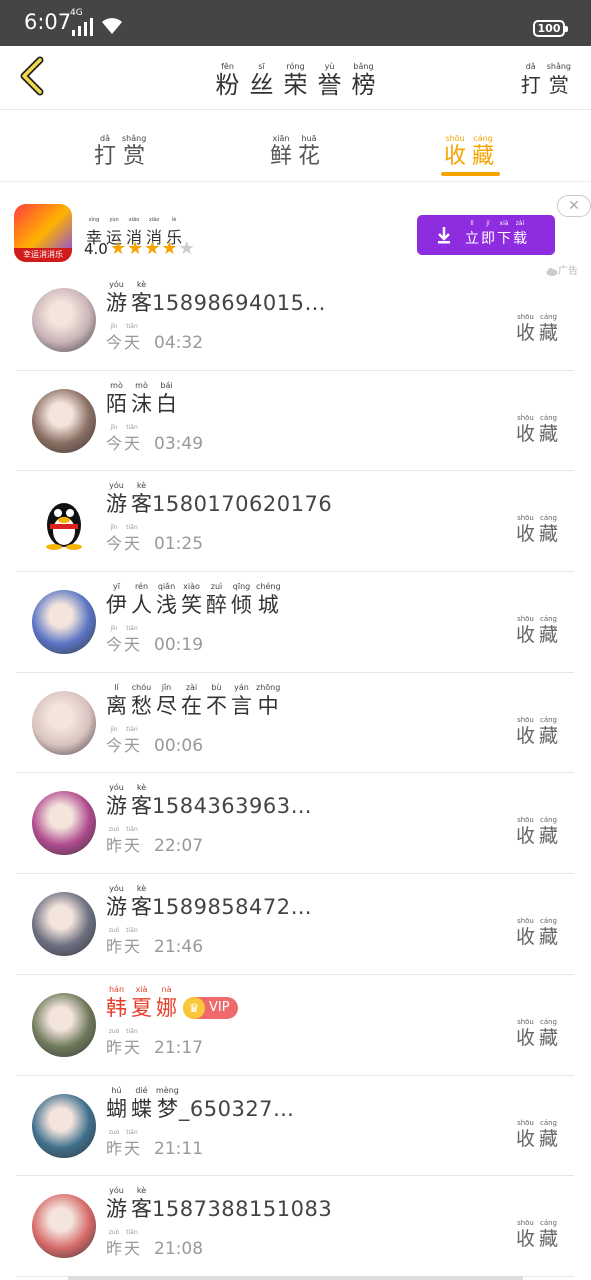 This screenshot has height=1280, width=591. What do you see at coordinates (141, 701) in the screenshot?
I see `user-name-char: chóu 愁` at bounding box center [141, 701].